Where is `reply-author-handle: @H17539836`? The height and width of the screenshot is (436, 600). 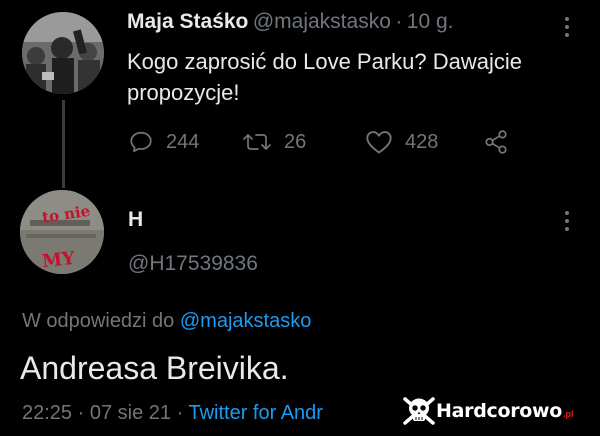 reply-author-handle: @H17539836 is located at coordinates (193, 264).